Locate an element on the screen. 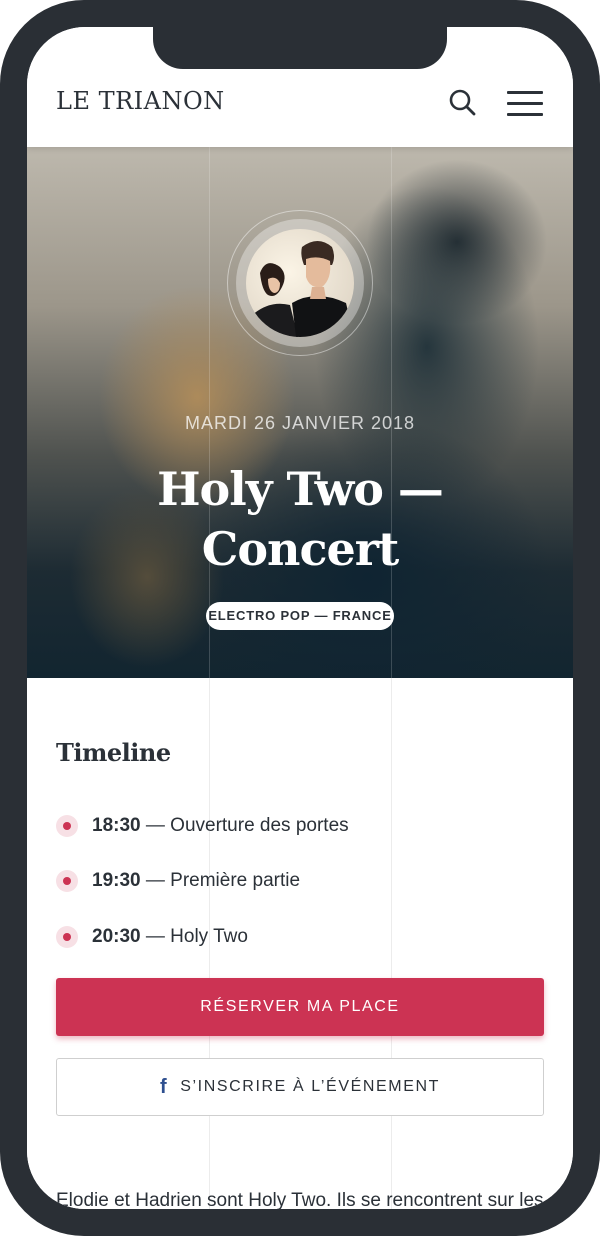  timeline-text: 20:30 — Holy Two is located at coordinates (170, 937).